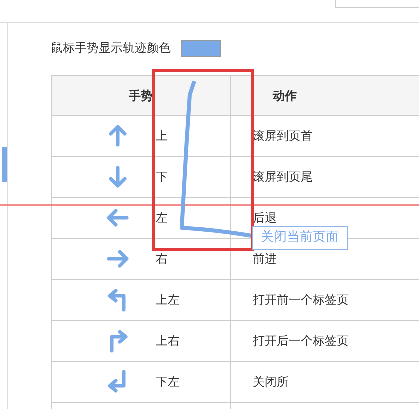  Describe the element at coordinates (300, 238) in the screenshot. I see `tooltip: 关闭当前页面` at that location.